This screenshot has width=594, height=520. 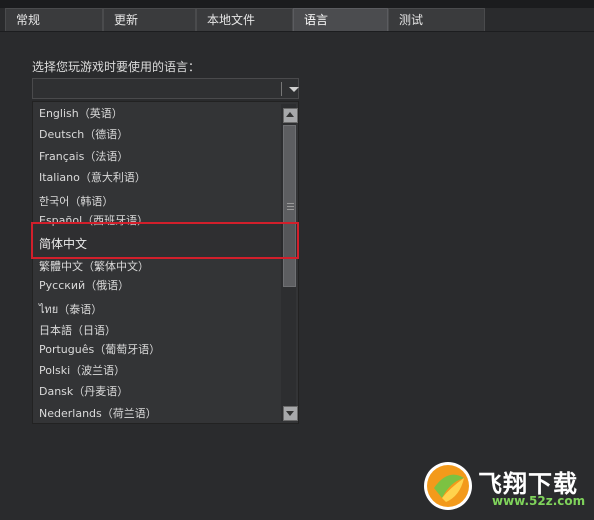 I want to click on tab-betas: 测试, so click(x=436, y=20).